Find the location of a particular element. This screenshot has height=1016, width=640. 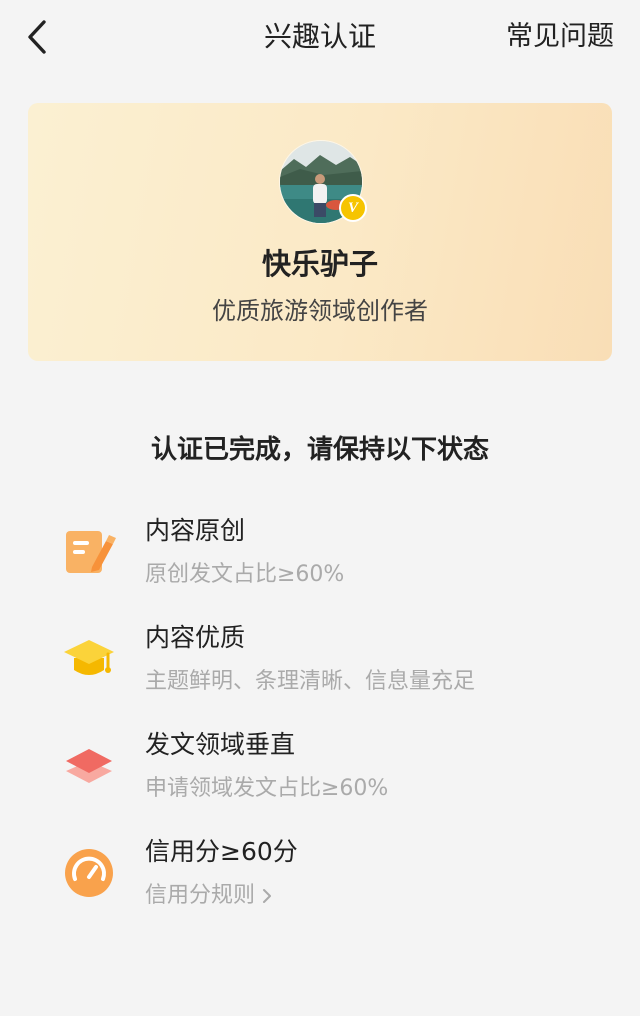

requirement-title: 内容原创 is located at coordinates (195, 530).